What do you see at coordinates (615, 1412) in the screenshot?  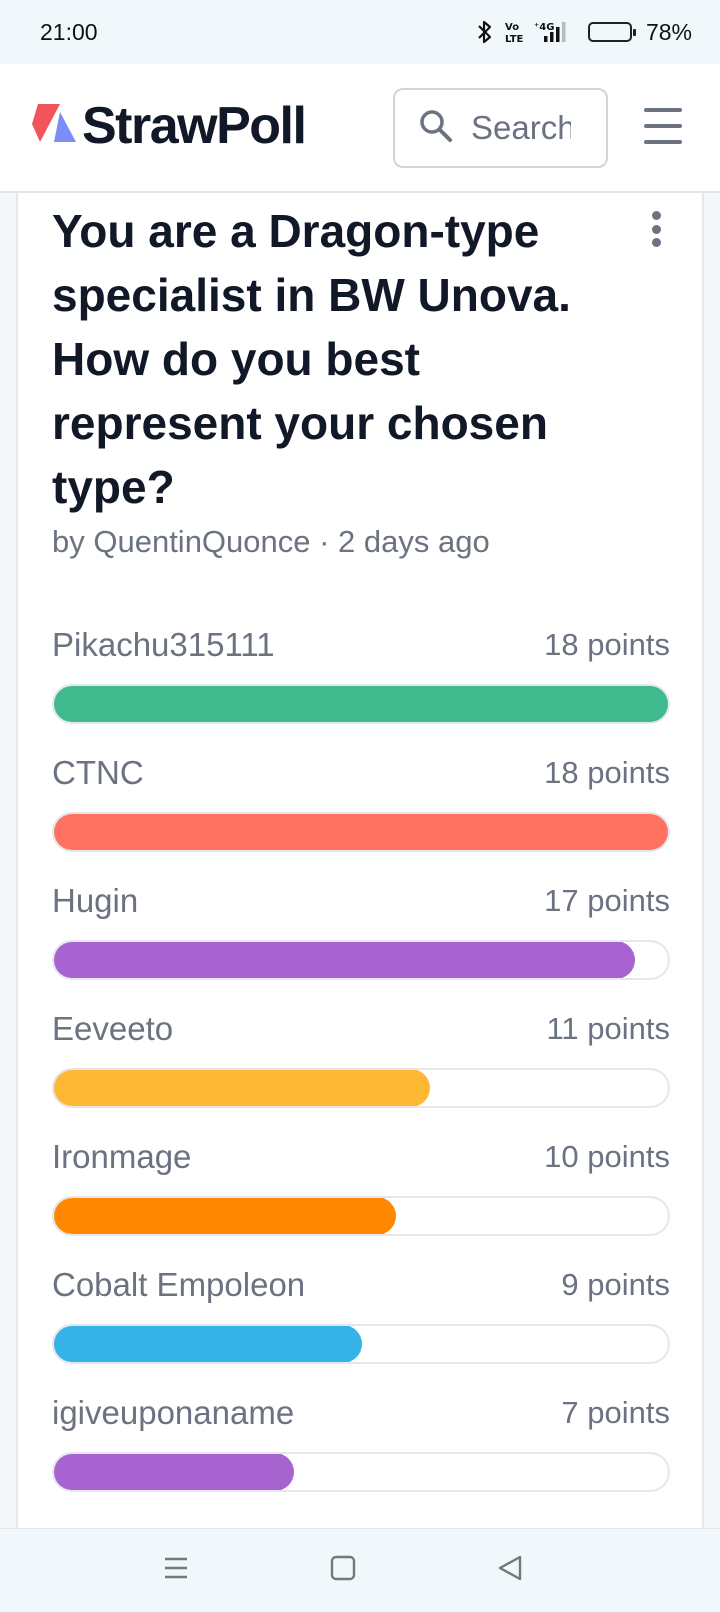 I see `poll-option-points: 7 points` at bounding box center [615, 1412].